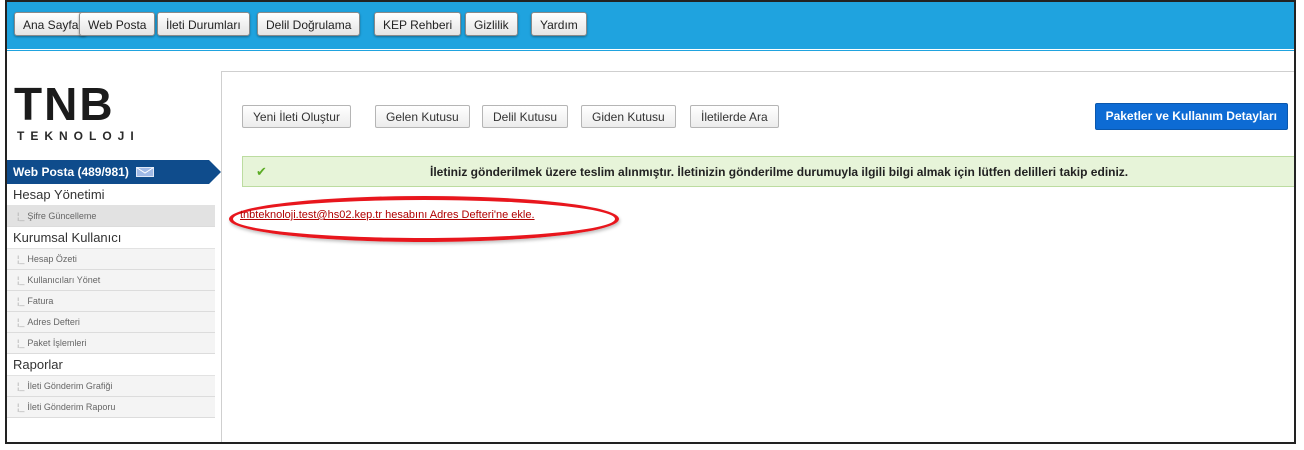 The height and width of the screenshot is (450, 1304). What do you see at coordinates (734, 116) in the screenshot?
I see `search-messages-button: İletilerde Ara` at bounding box center [734, 116].